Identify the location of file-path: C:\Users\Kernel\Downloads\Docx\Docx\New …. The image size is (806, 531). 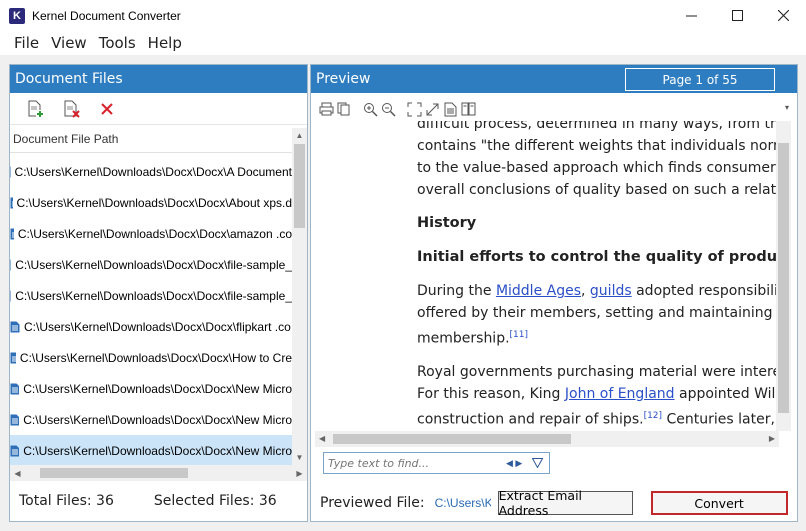
(157, 450).